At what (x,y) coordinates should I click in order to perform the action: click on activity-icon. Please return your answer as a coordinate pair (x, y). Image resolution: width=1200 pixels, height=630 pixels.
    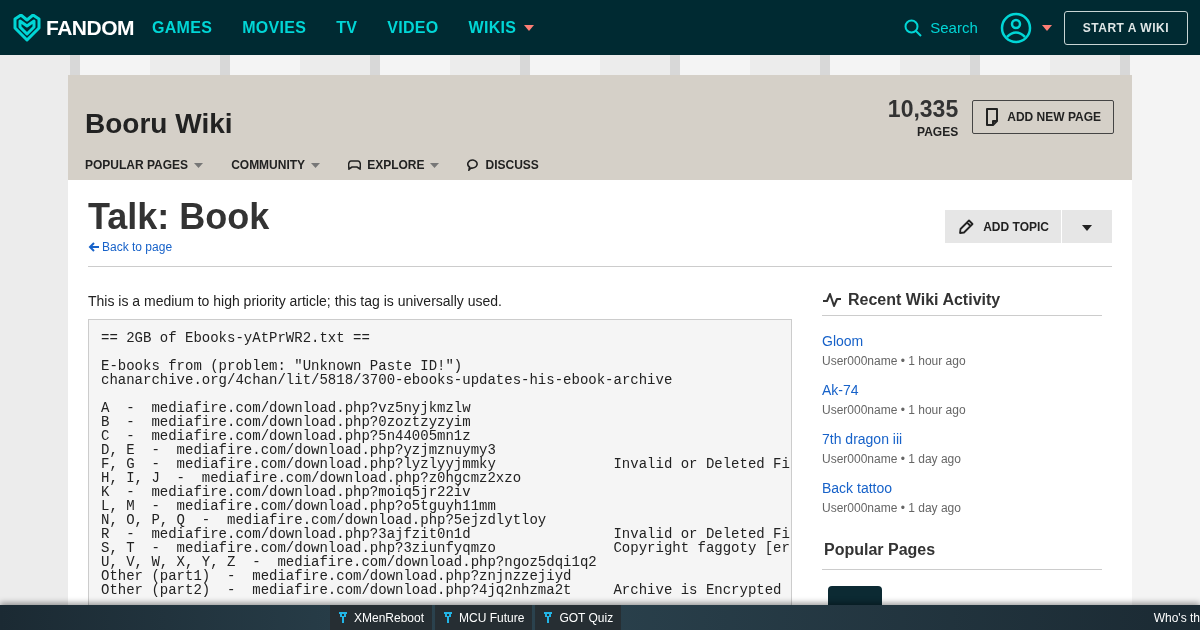
    Looking at the image, I should click on (832, 300).